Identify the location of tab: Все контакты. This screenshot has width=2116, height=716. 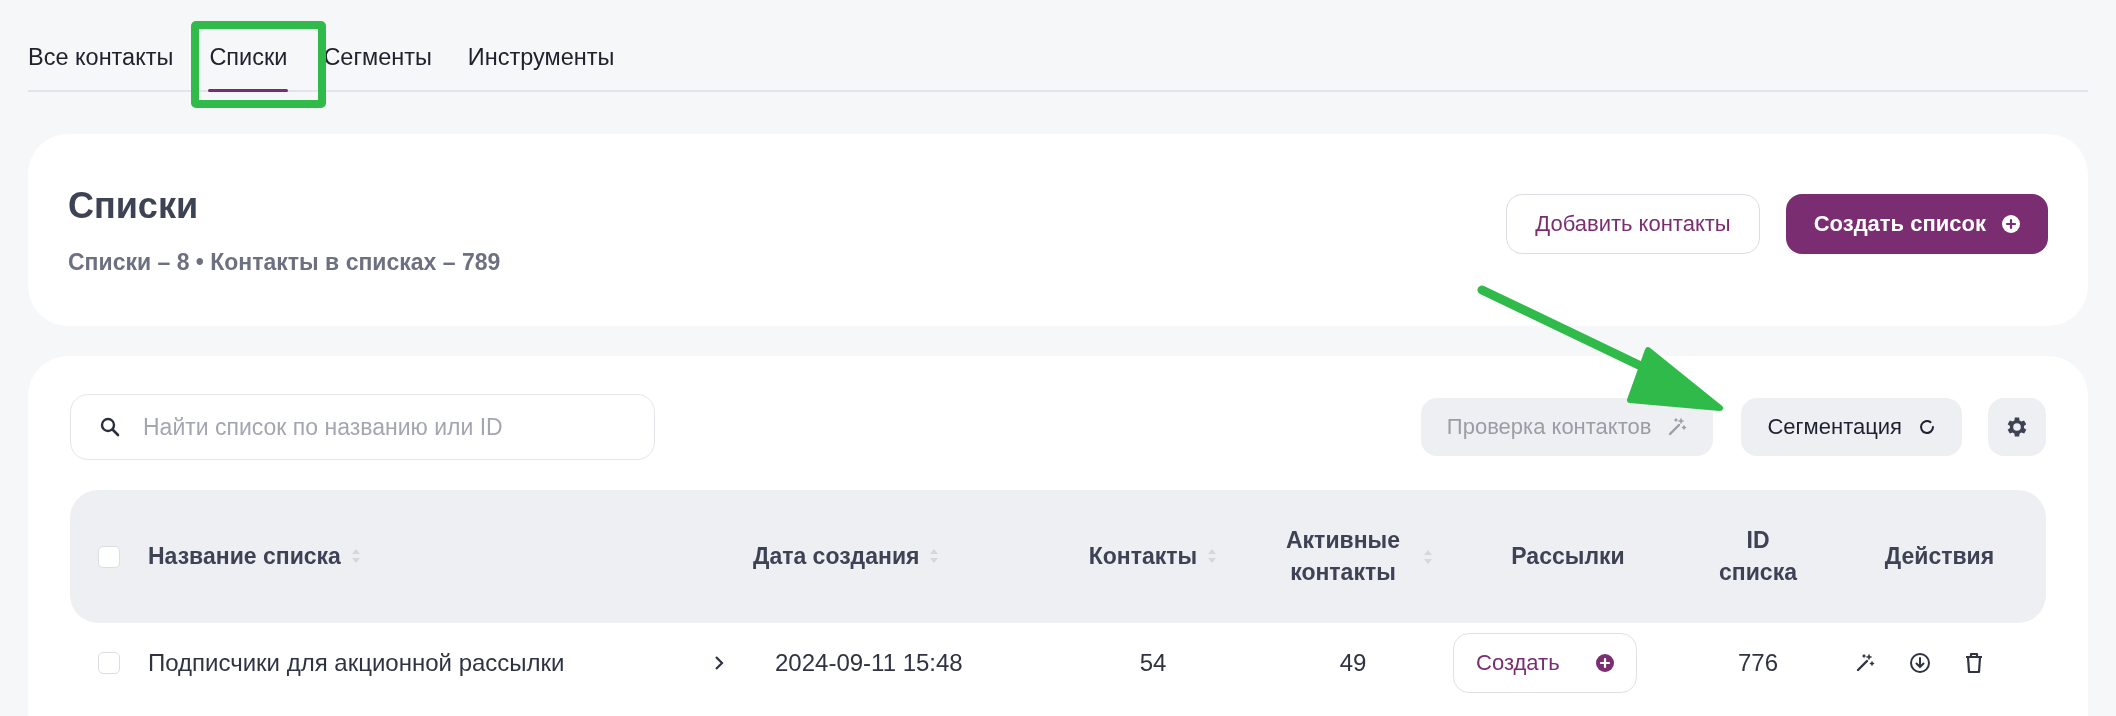
(110, 67).